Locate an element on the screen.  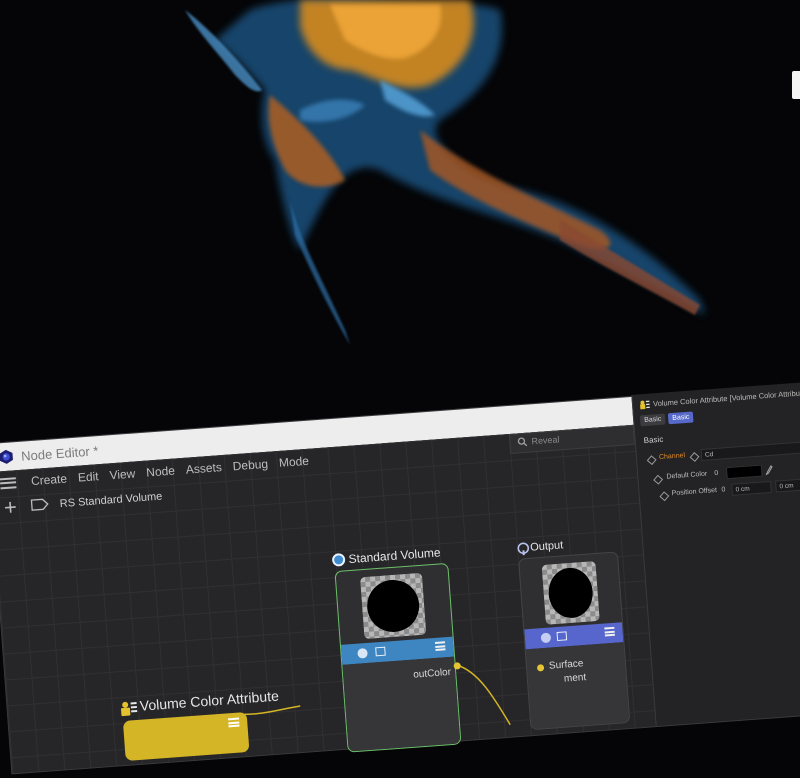
output-preview-image-icon is located at coordinates (562, 636).